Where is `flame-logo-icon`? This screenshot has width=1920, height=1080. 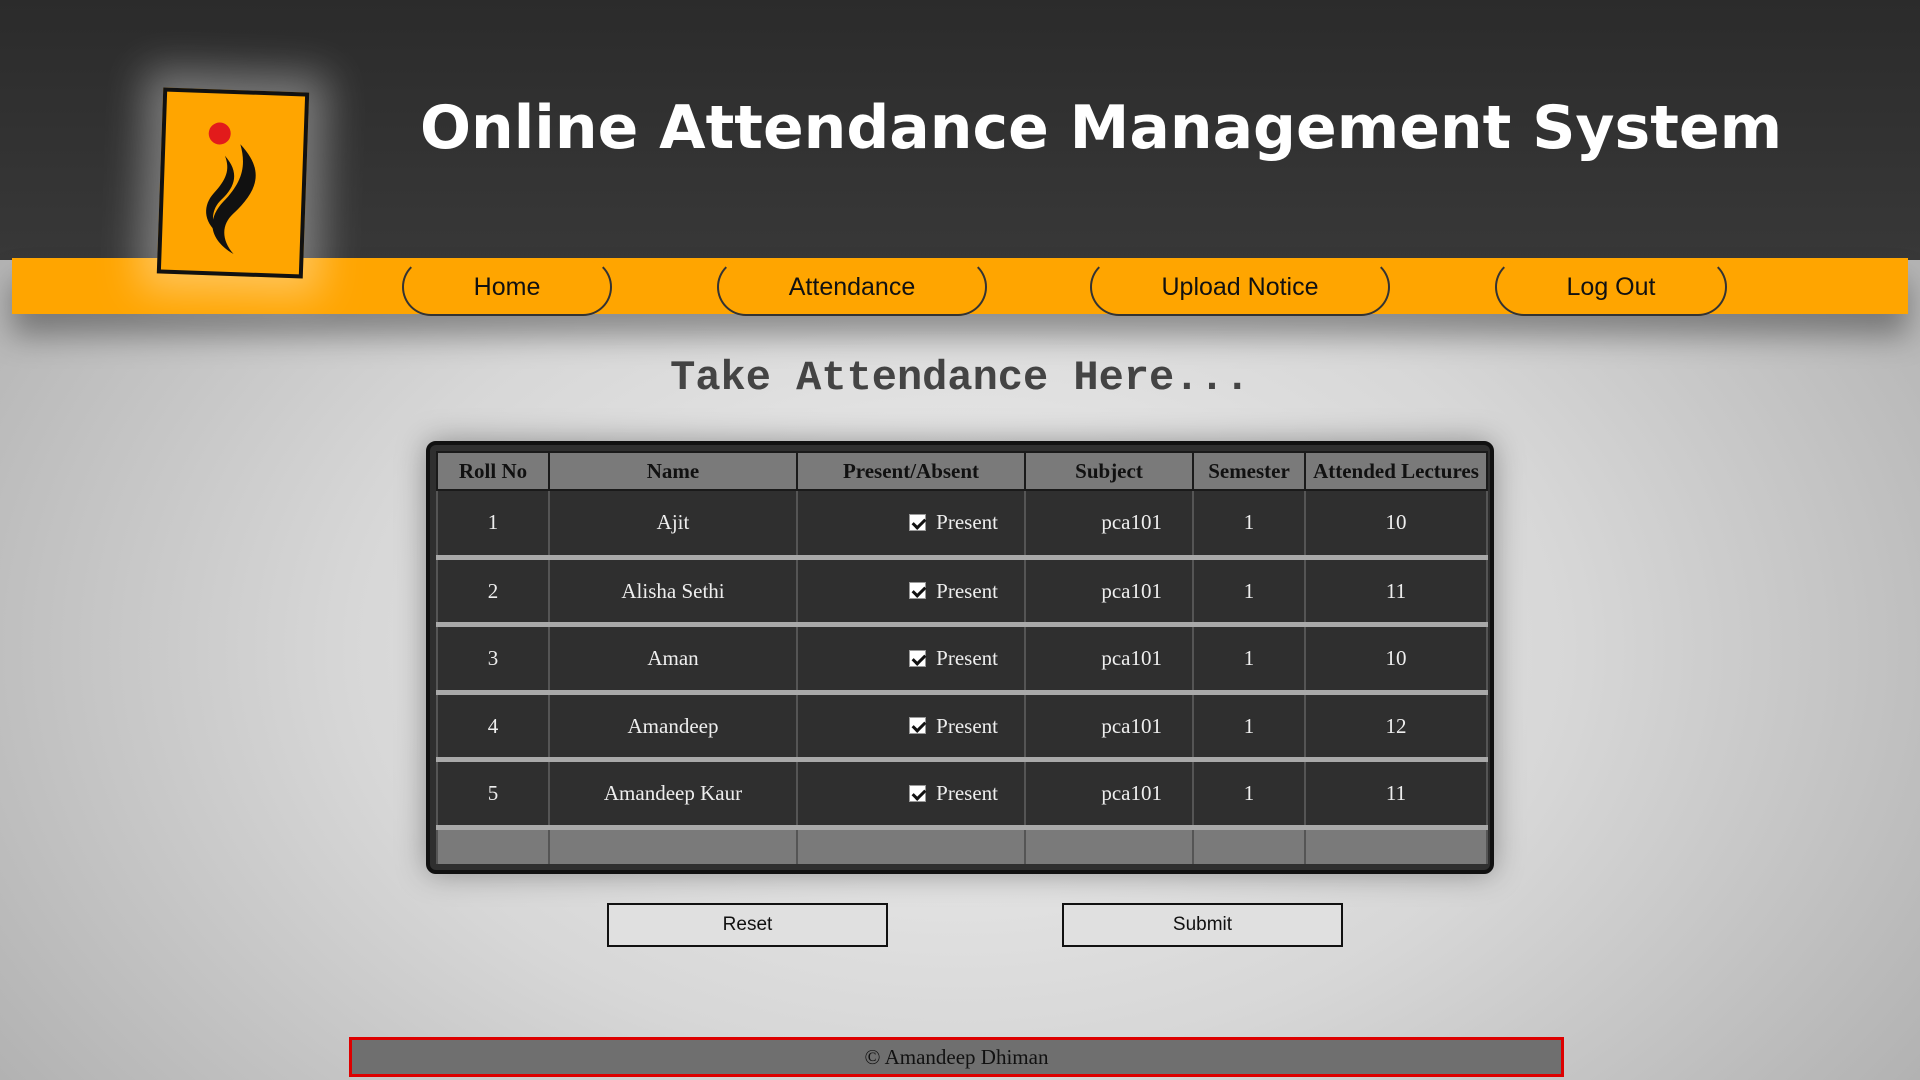
flame-logo-icon is located at coordinates (233, 183).